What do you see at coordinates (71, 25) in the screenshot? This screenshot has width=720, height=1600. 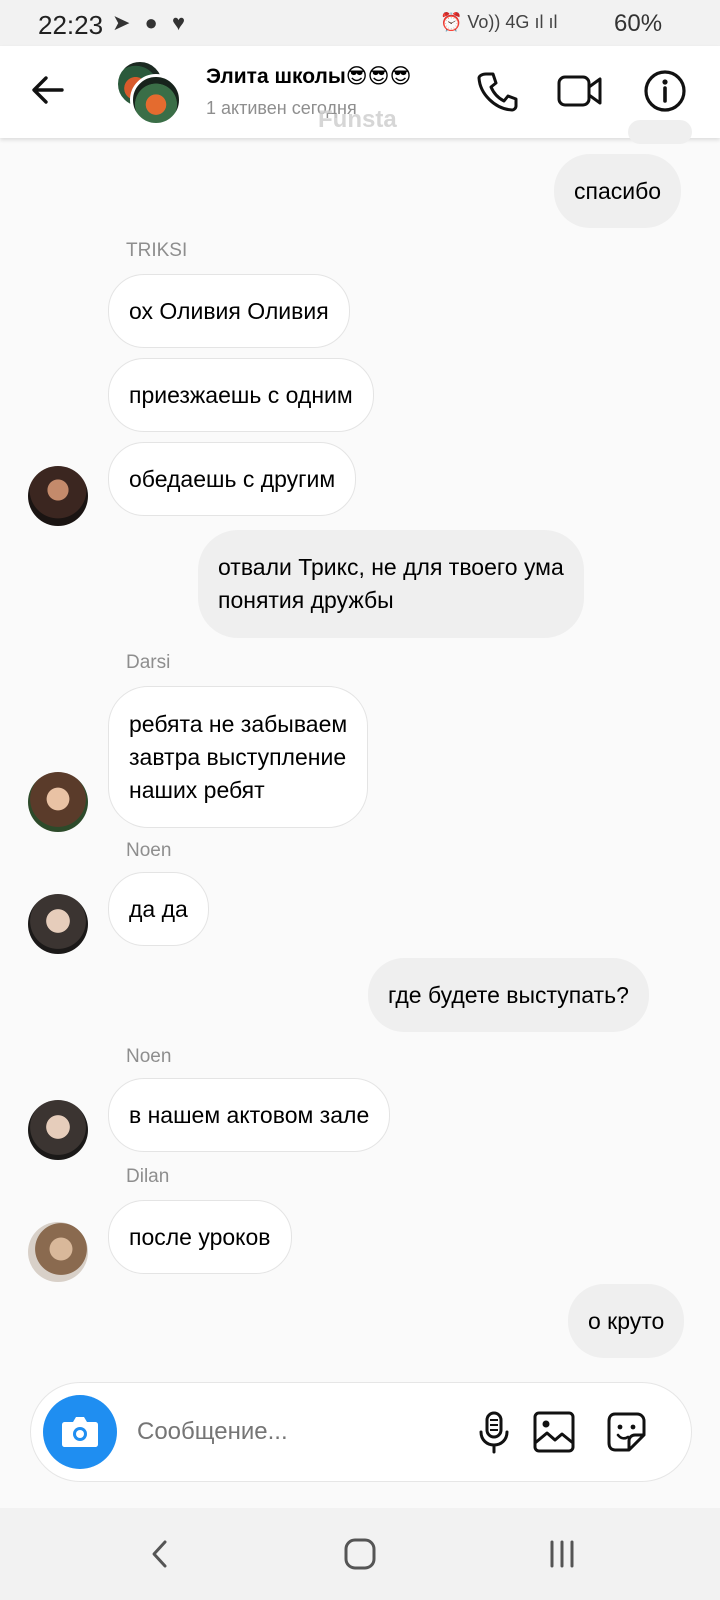 I see `status-time: 22:23` at bounding box center [71, 25].